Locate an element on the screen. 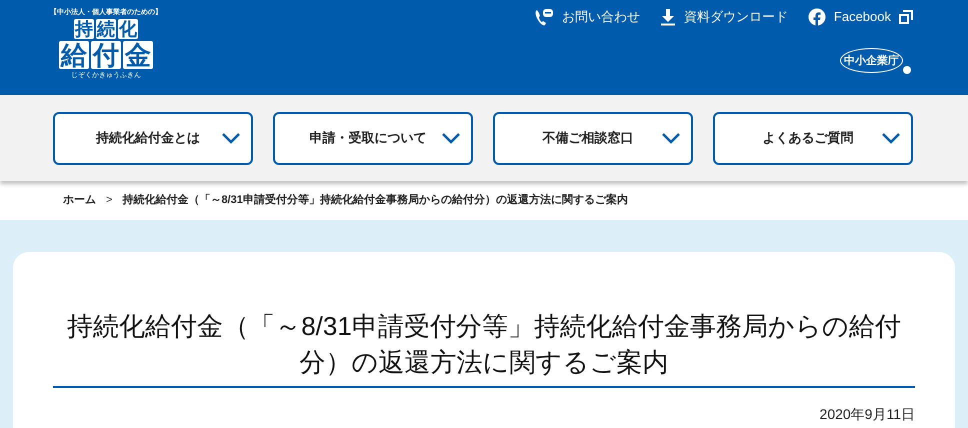 The image size is (968, 428). nav-menu-button: 申請・受取について is located at coordinates (373, 138).